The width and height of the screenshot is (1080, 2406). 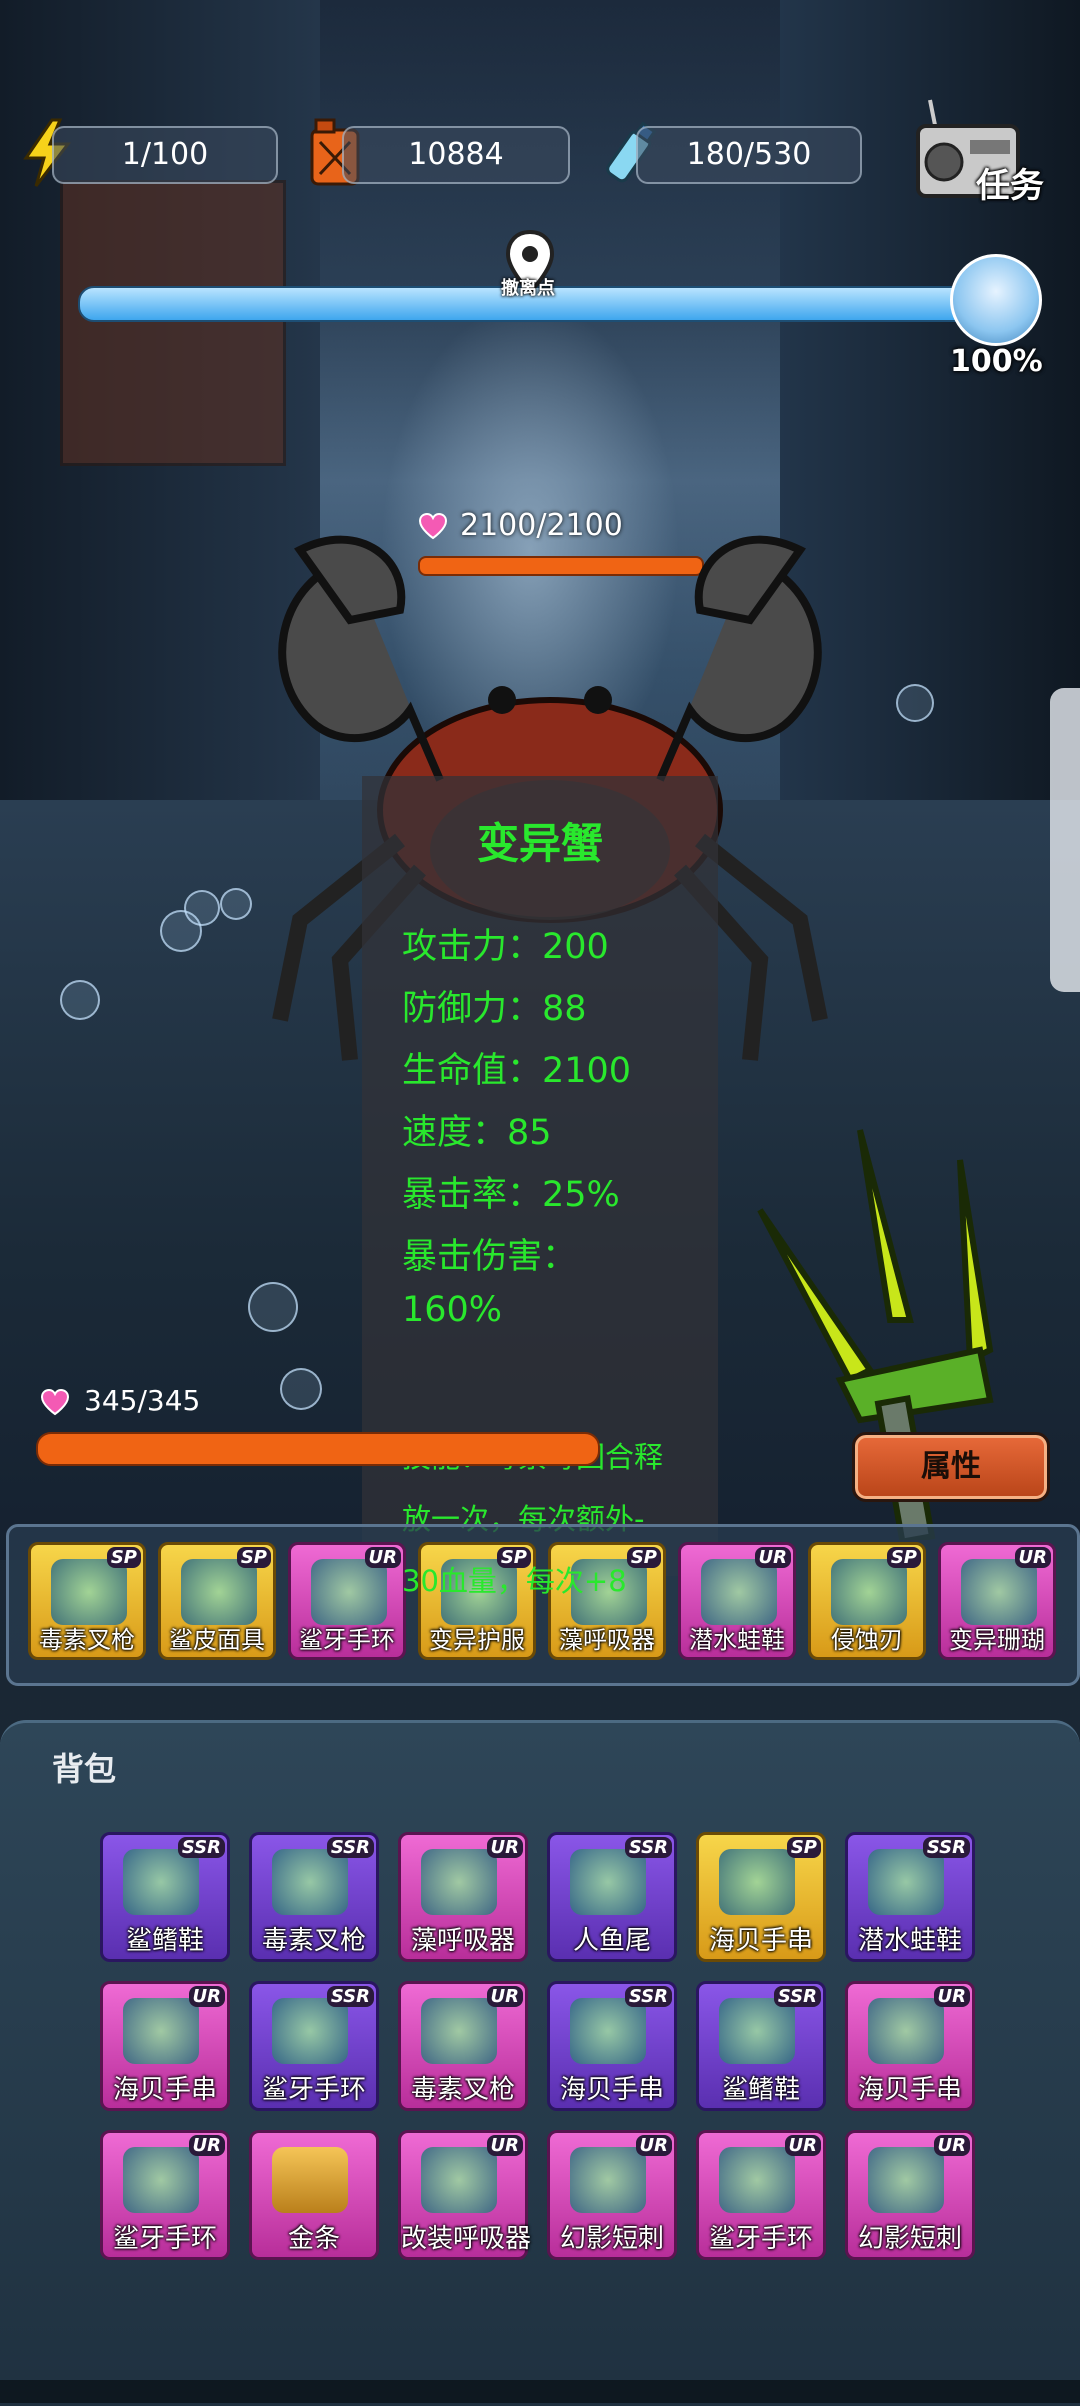 I want to click on equipped-slot: SP 侵蚀刃, so click(x=867, y=1601).